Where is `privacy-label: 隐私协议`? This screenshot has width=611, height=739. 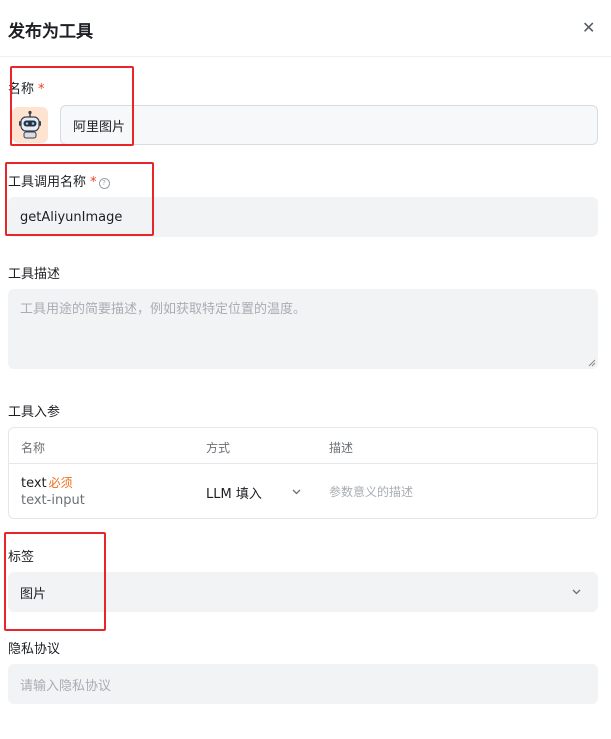 privacy-label: 隐私协议 is located at coordinates (34, 649).